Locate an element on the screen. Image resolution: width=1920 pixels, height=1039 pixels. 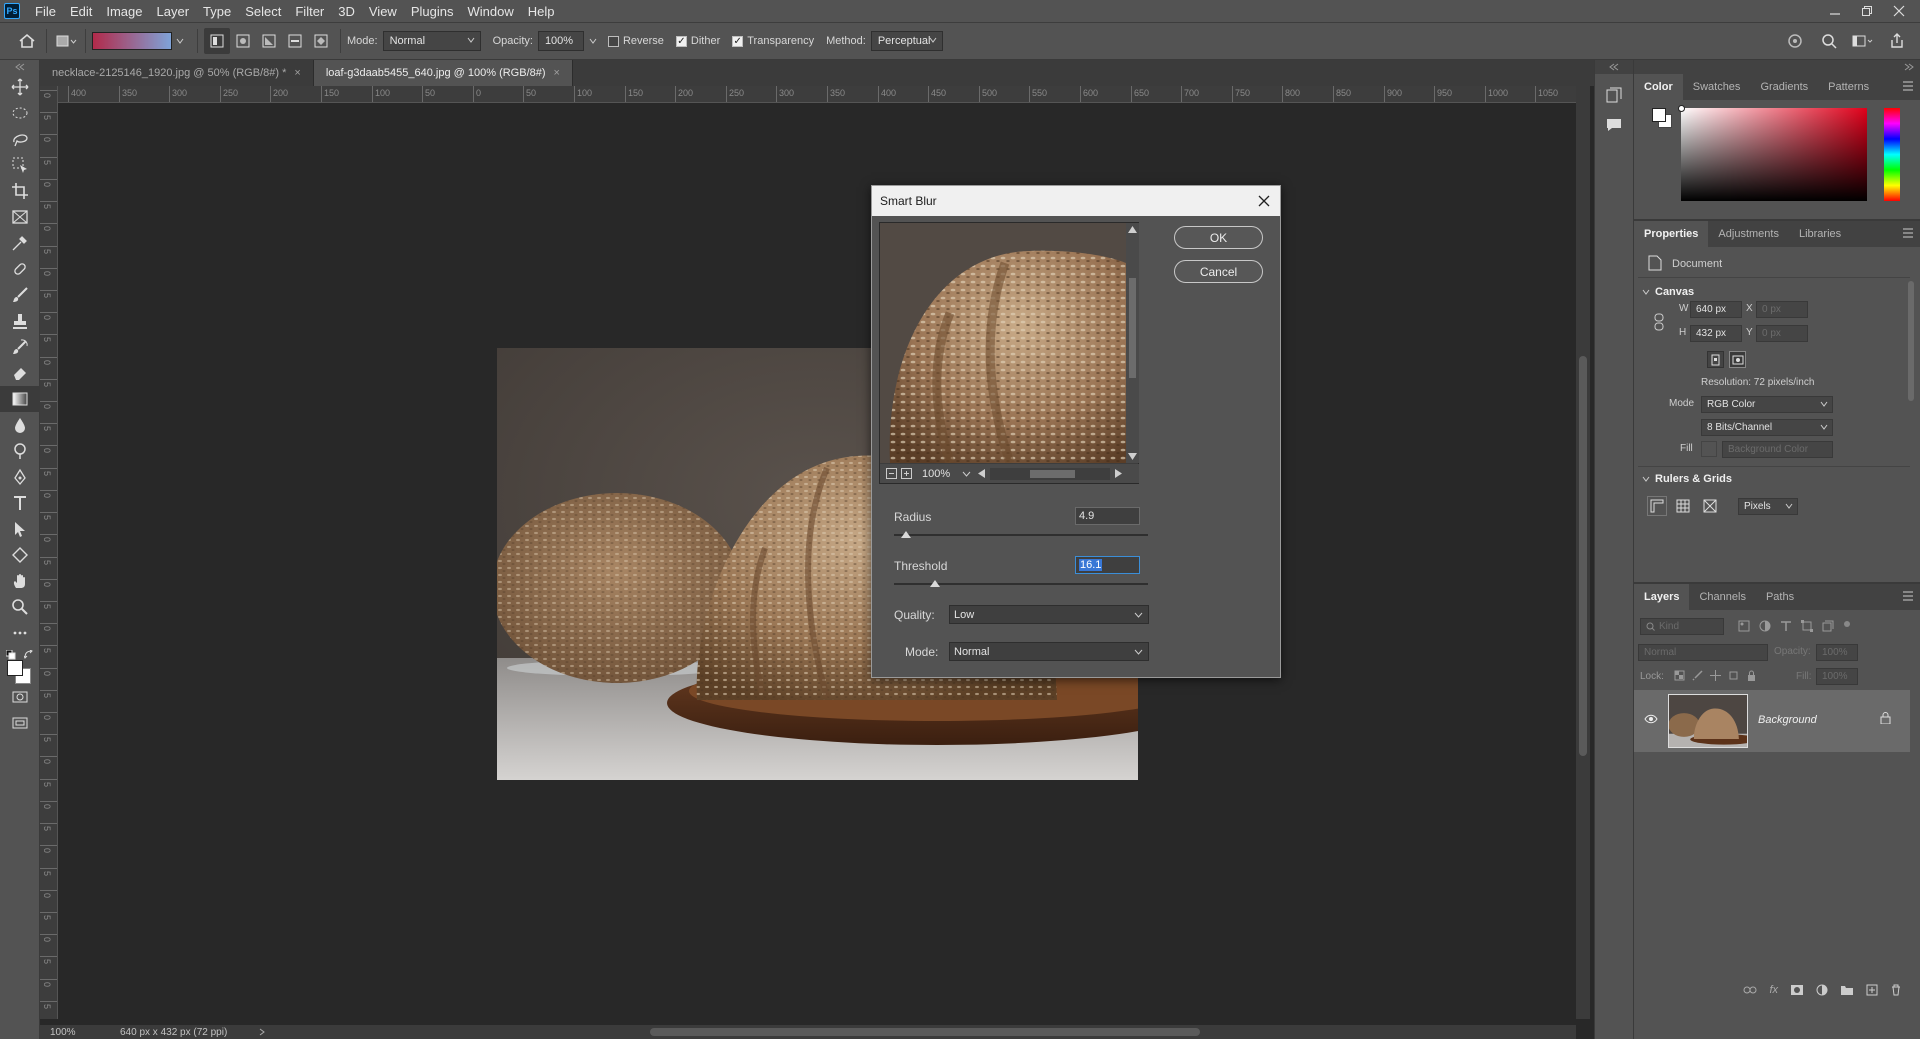
scroll-down-icon is located at coordinates (1132, 456).